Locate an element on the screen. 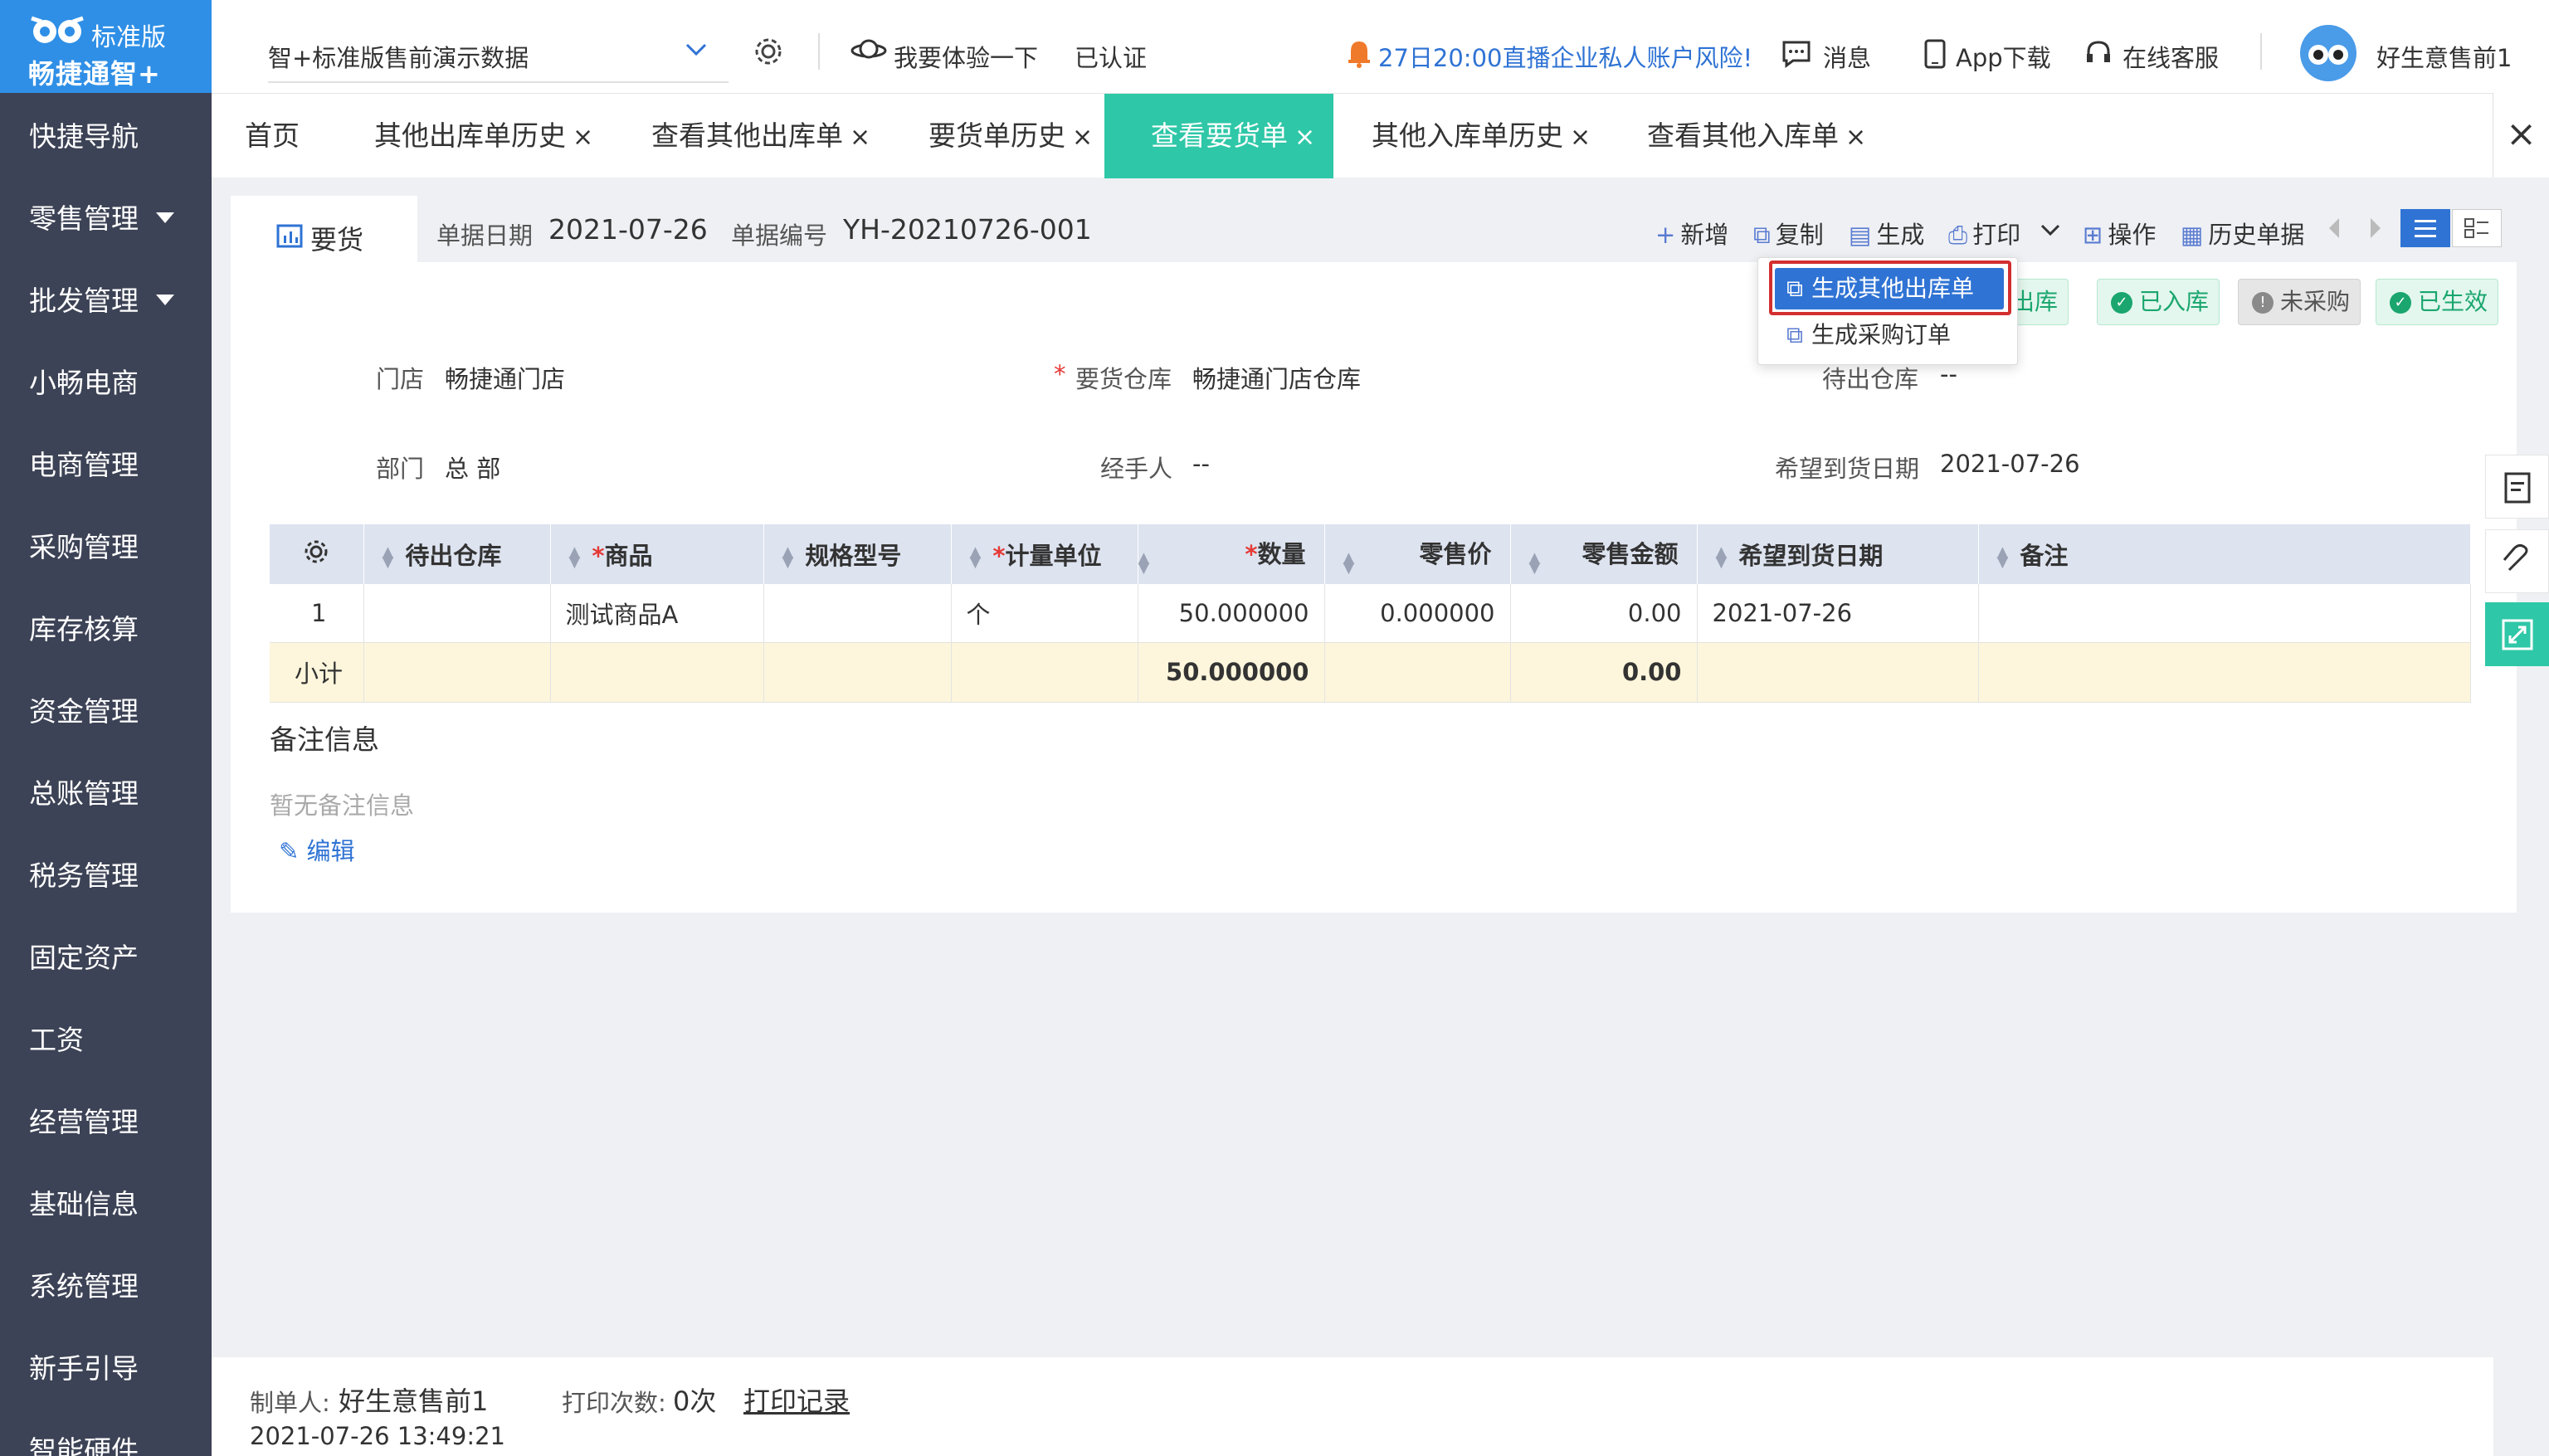 Image resolution: width=2549 pixels, height=1456 pixels. tab-4: 查看要货单 × is located at coordinates (1218, 136).